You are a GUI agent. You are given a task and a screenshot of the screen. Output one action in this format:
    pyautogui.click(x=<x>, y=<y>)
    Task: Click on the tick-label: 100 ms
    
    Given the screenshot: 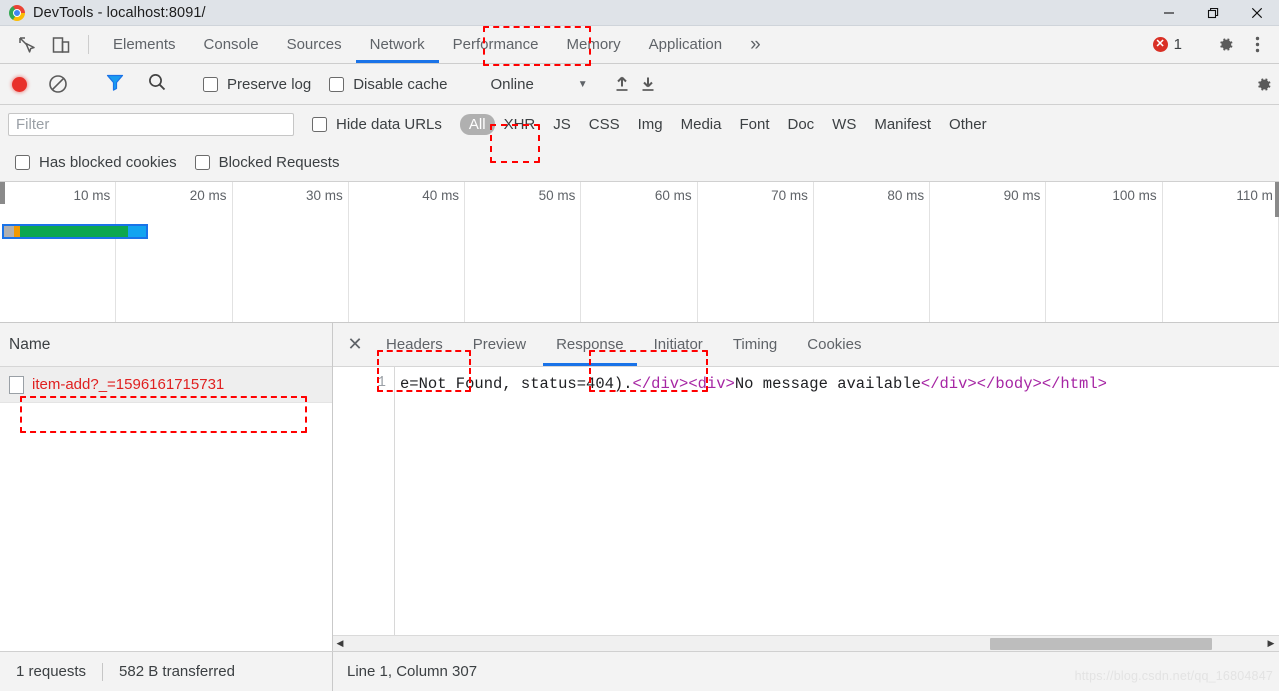 What is the action you would take?
    pyautogui.click(x=1134, y=195)
    